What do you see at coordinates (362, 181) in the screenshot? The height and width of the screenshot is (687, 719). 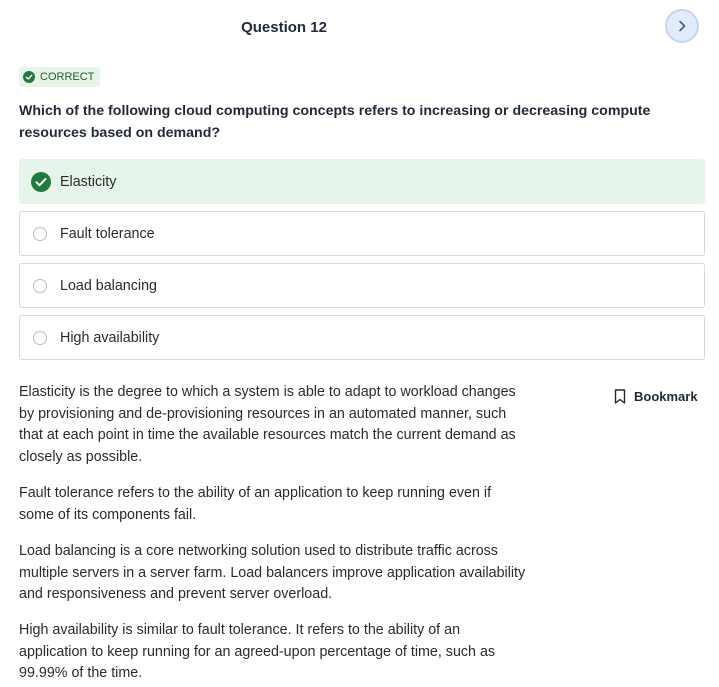 I see `answer-option-elasticity: Elasticity` at bounding box center [362, 181].